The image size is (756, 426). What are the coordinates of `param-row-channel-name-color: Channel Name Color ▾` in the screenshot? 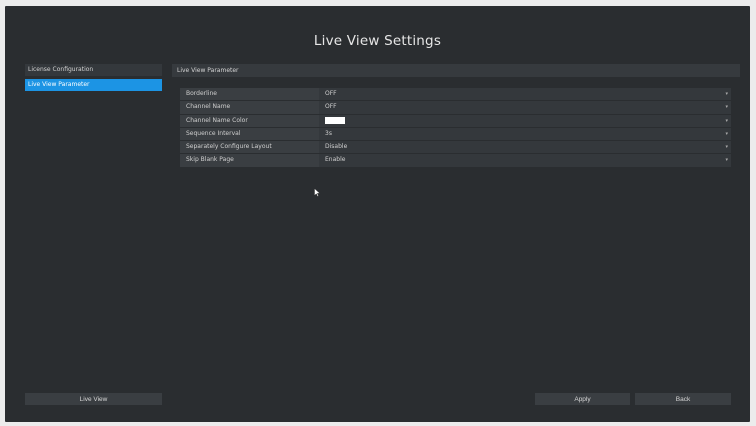 It's located at (455, 121).